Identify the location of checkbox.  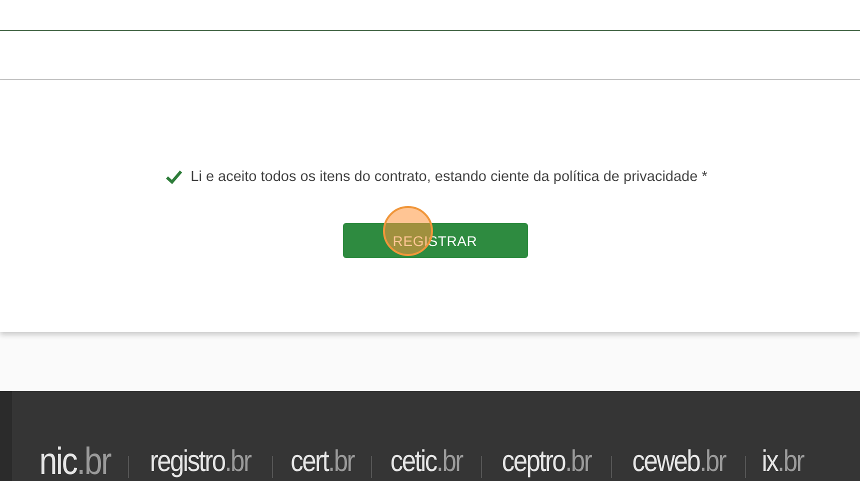
(173, 177).